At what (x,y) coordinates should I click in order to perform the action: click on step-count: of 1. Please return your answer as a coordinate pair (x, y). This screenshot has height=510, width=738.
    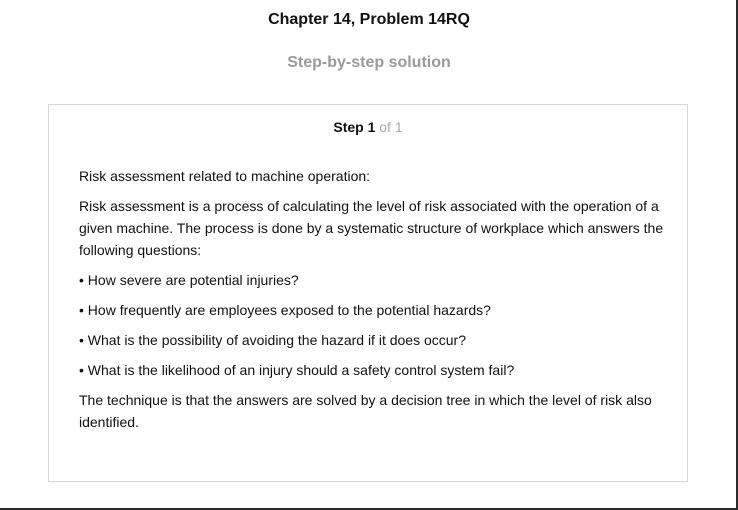
    Looking at the image, I should click on (391, 127).